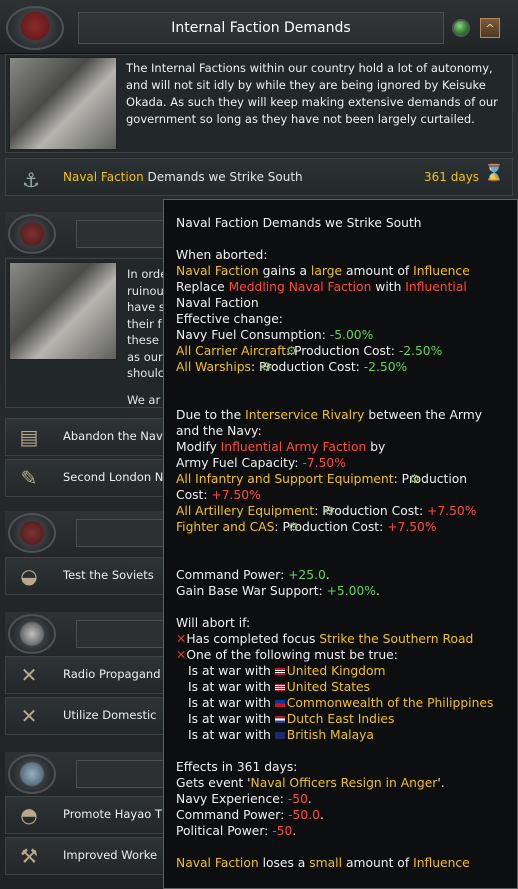 The height and width of the screenshot is (889, 518). Describe the element at coordinates (29, 856) in the screenshot. I see `tools-icon: ⚒` at that location.